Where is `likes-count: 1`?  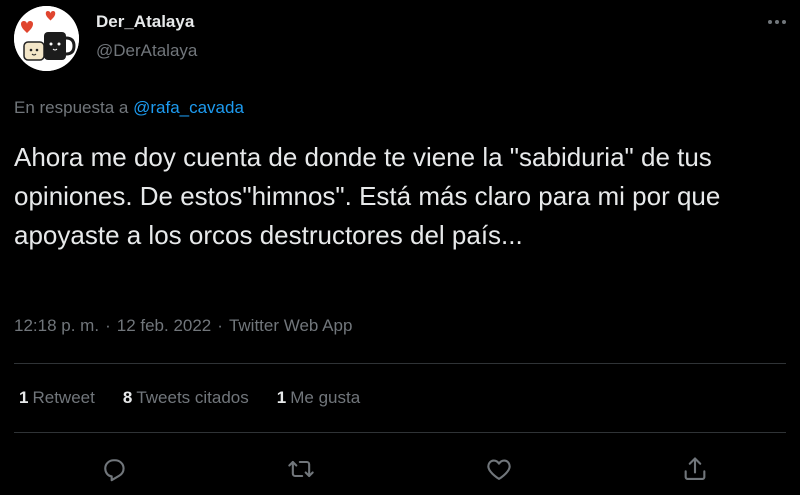
likes-count: 1 is located at coordinates (281, 397).